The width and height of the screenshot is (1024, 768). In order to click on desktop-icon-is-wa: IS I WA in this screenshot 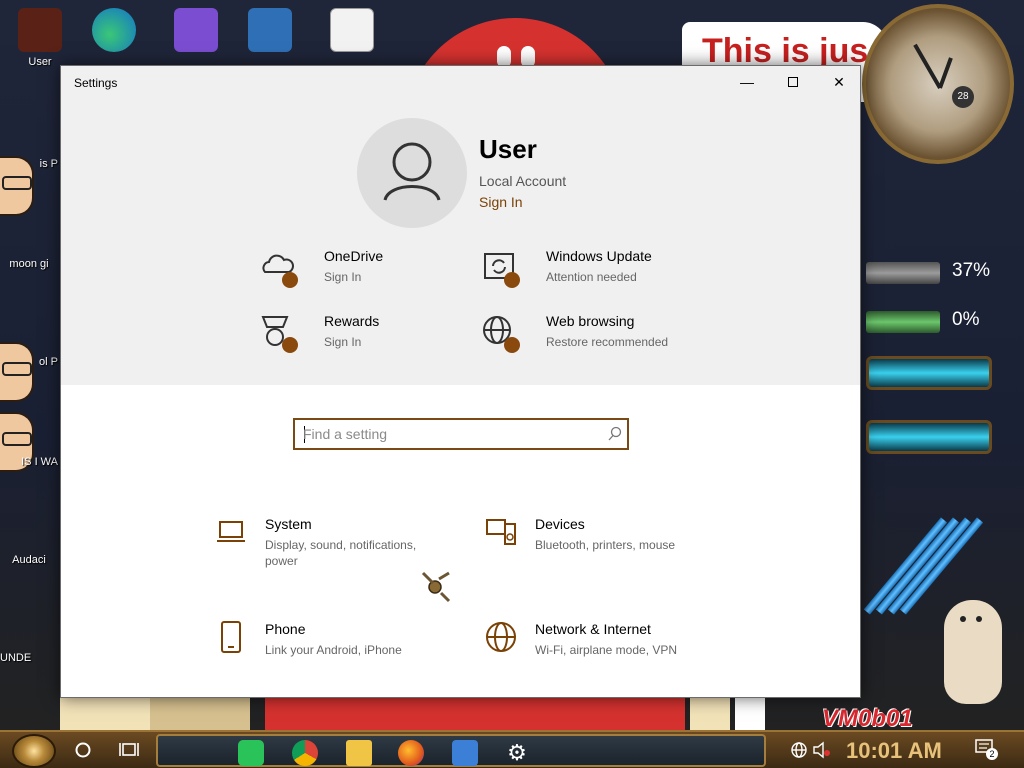, I will do `click(29, 462)`.